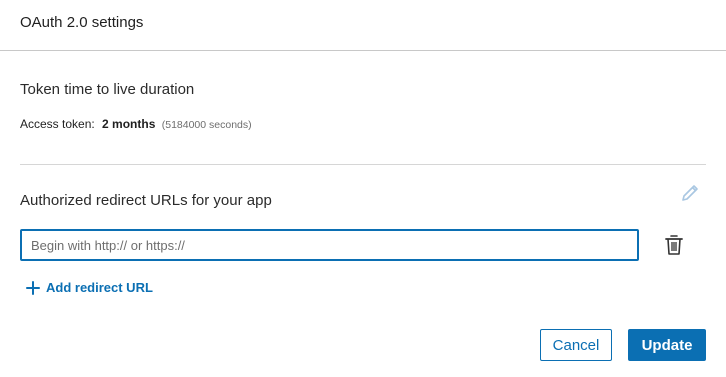 The image size is (726, 377). I want to click on add-redirect-url-link: Add redirect URL, so click(89, 287).